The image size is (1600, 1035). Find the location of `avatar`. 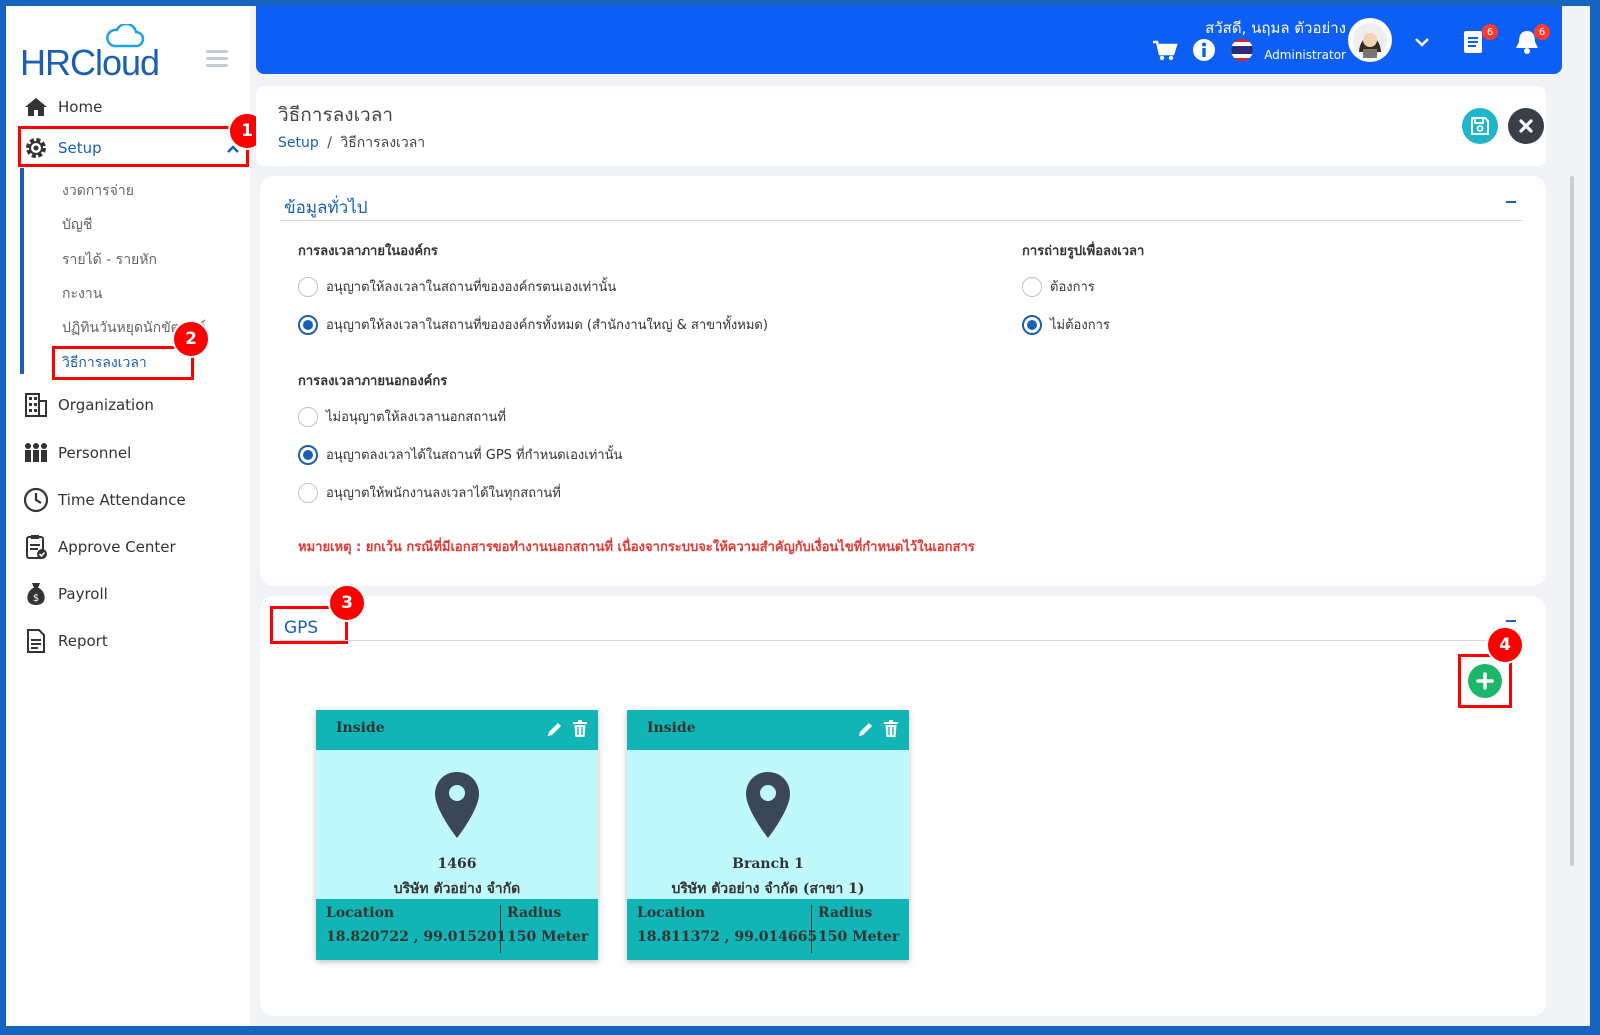

avatar is located at coordinates (1370, 40).